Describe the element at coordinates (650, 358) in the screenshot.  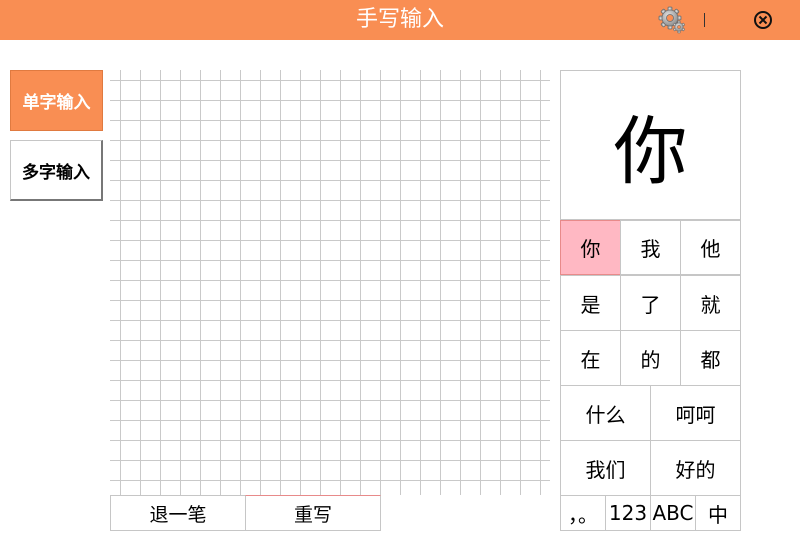
I see `candidate-item: 的` at that location.